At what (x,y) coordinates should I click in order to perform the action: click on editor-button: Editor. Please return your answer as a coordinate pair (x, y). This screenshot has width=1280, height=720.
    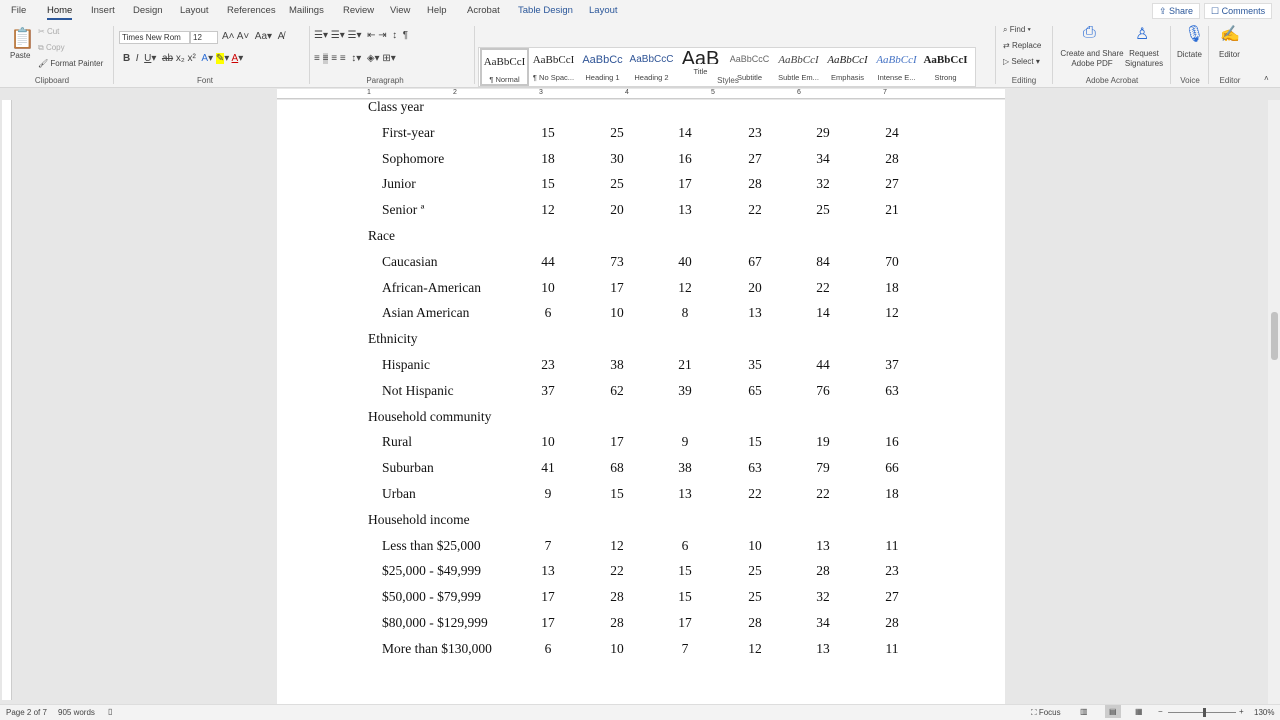
    Looking at the image, I should click on (1229, 54).